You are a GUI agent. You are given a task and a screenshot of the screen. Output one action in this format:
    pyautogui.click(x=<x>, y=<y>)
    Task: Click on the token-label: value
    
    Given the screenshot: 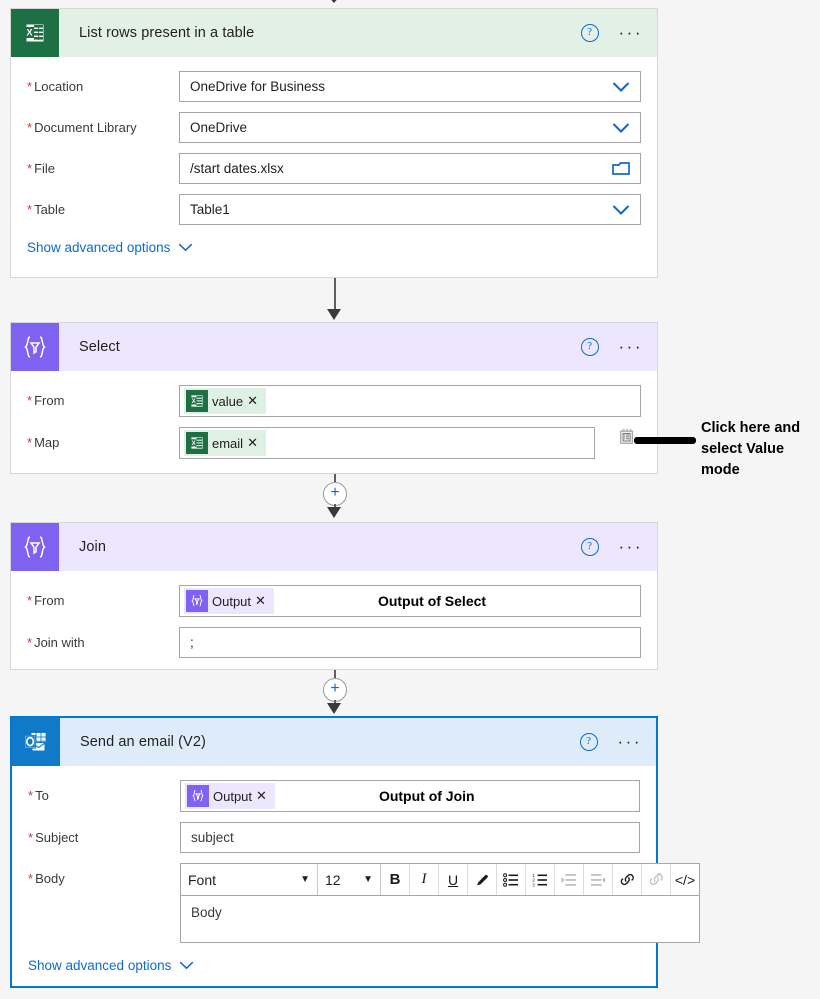 What is the action you would take?
    pyautogui.click(x=228, y=401)
    